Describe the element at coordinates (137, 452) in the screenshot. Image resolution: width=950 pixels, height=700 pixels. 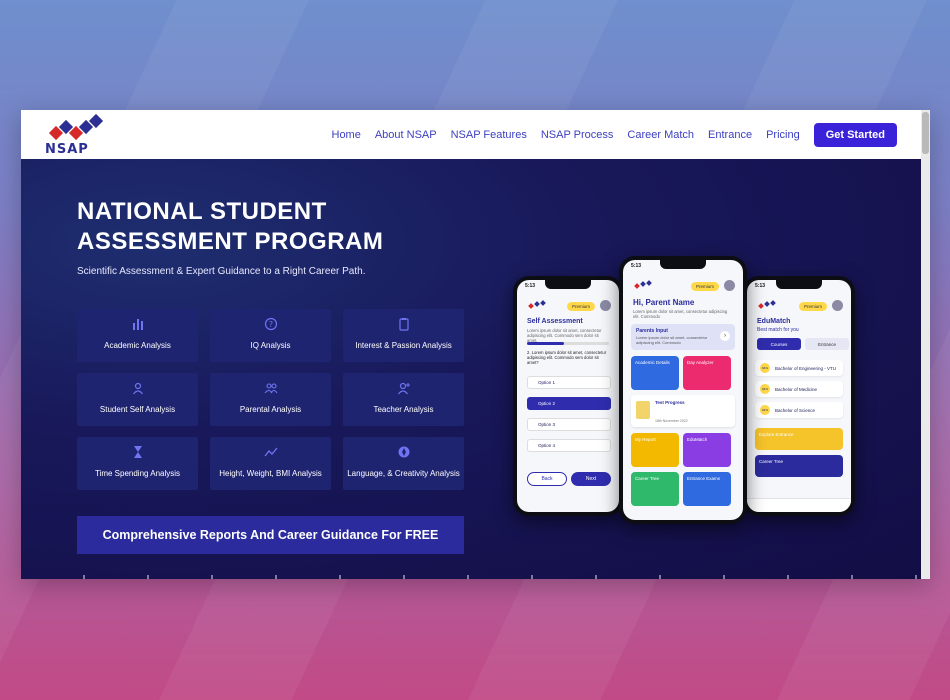
I see `hourglass-icon` at that location.